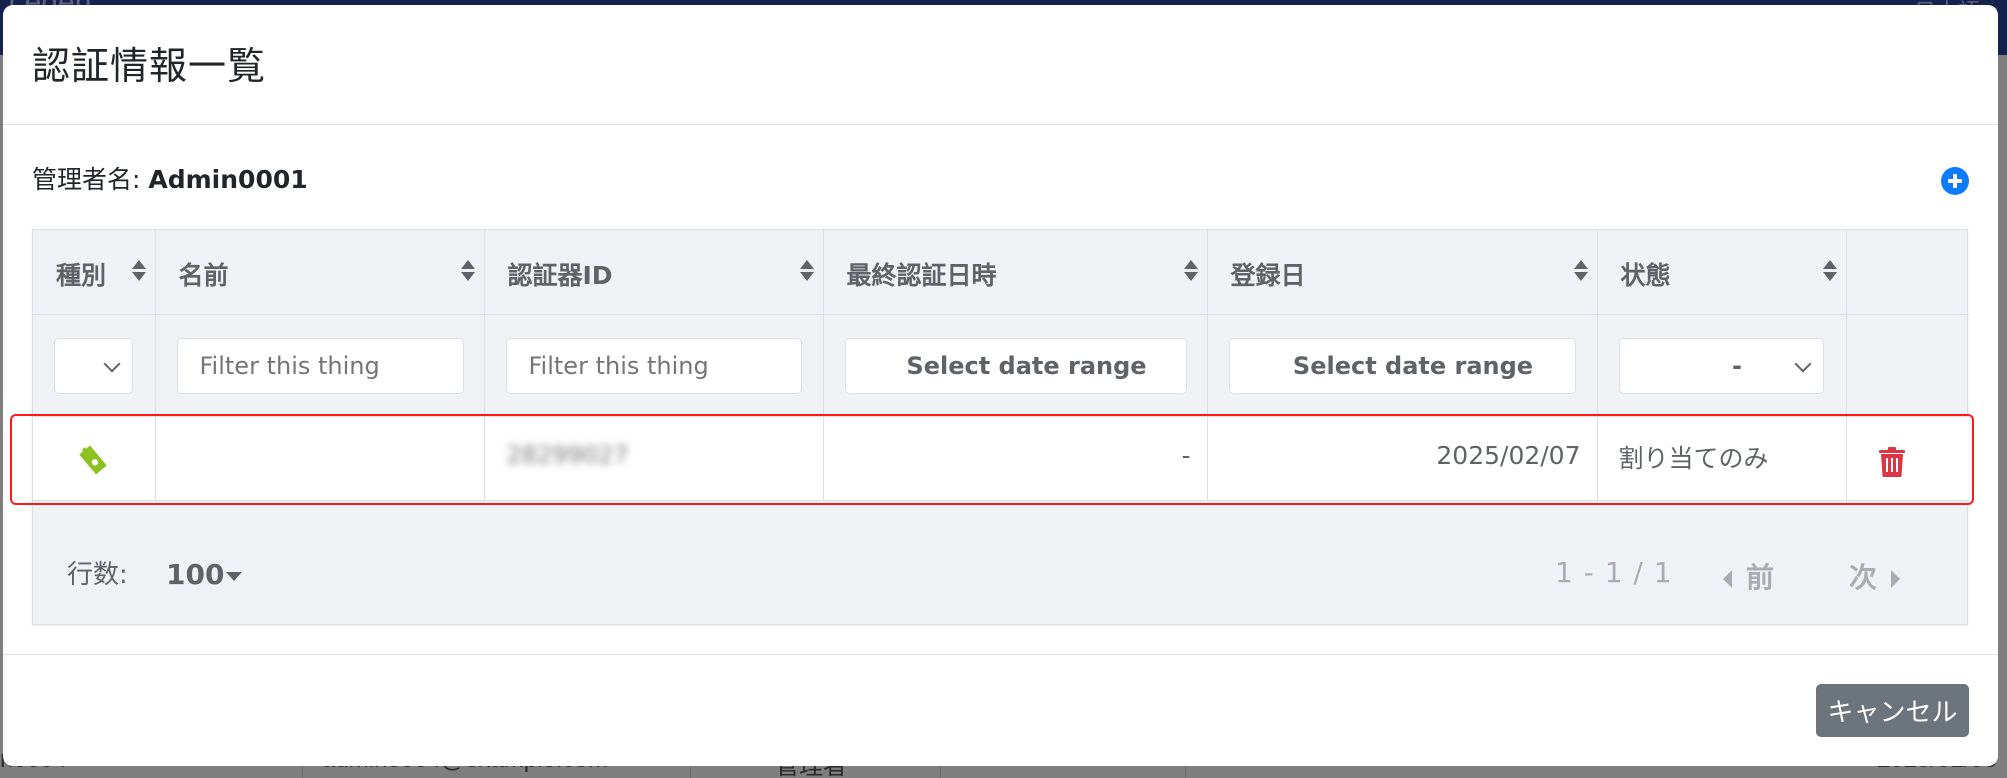 This screenshot has width=2007, height=778. Describe the element at coordinates (1722, 272) in the screenshot. I see `column-header-status: 状態` at that location.